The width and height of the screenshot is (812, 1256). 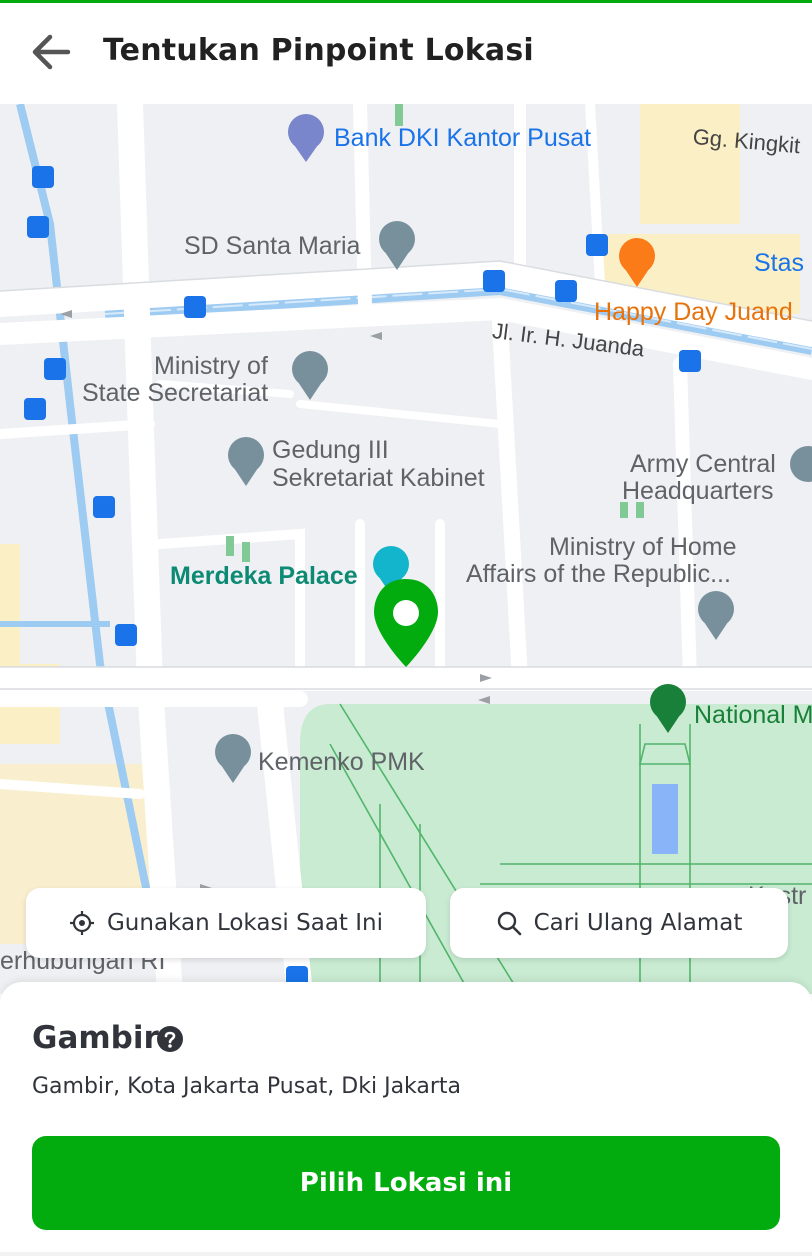 What do you see at coordinates (330, 450) in the screenshot?
I see `poi-gedung-line1: Gedung III` at bounding box center [330, 450].